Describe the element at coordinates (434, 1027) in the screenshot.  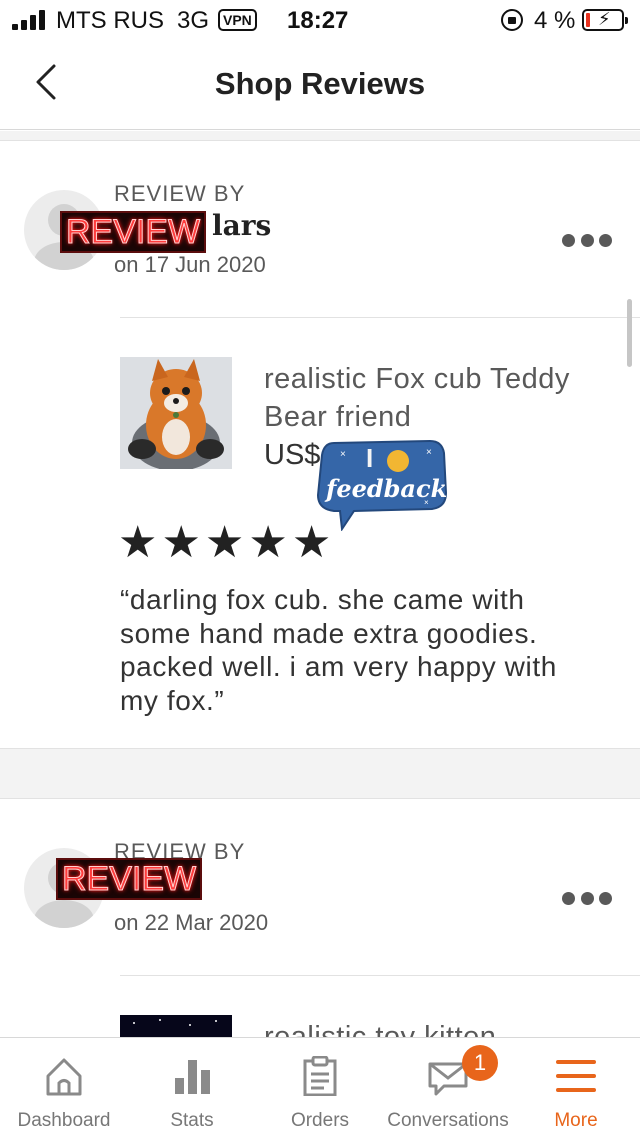
I see `product-title: realistic toy kitten` at that location.